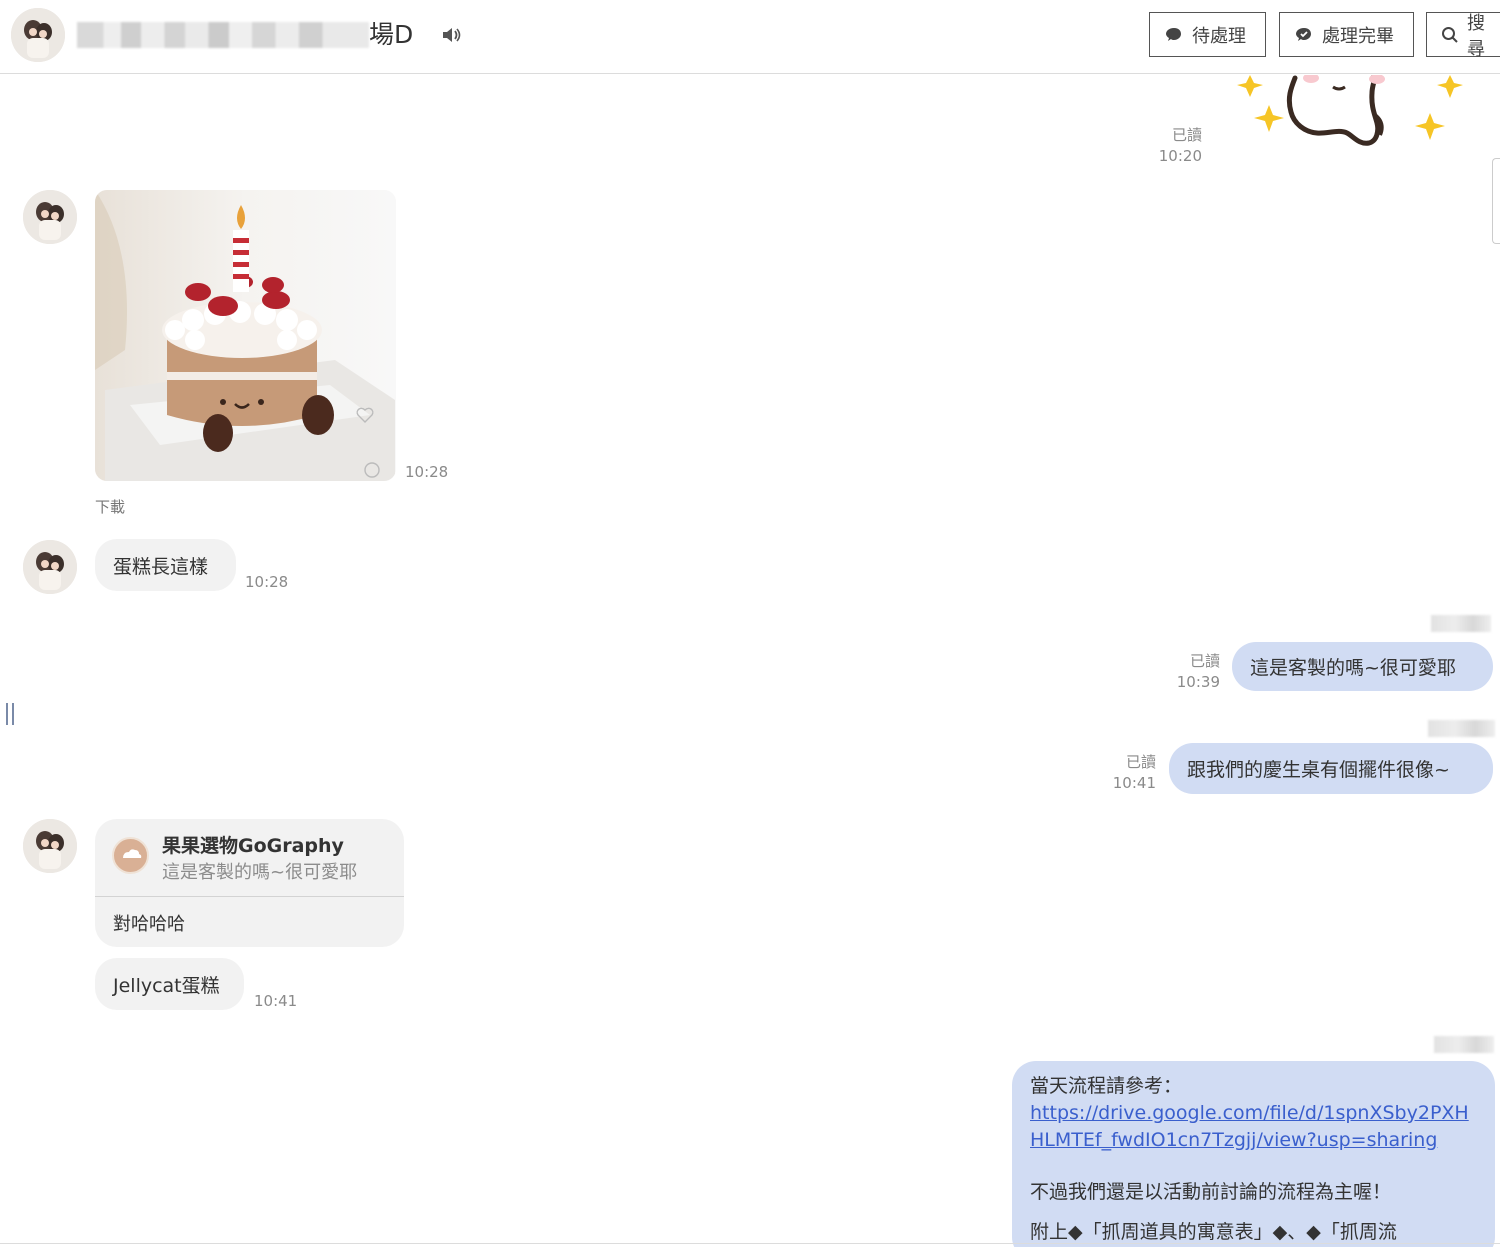 The image size is (1500, 1247). Describe the element at coordinates (1213, 1232) in the screenshot. I see `message-text-line: 附上◆「抓周道具的寓意表」◆、◆「抓周流` at that location.